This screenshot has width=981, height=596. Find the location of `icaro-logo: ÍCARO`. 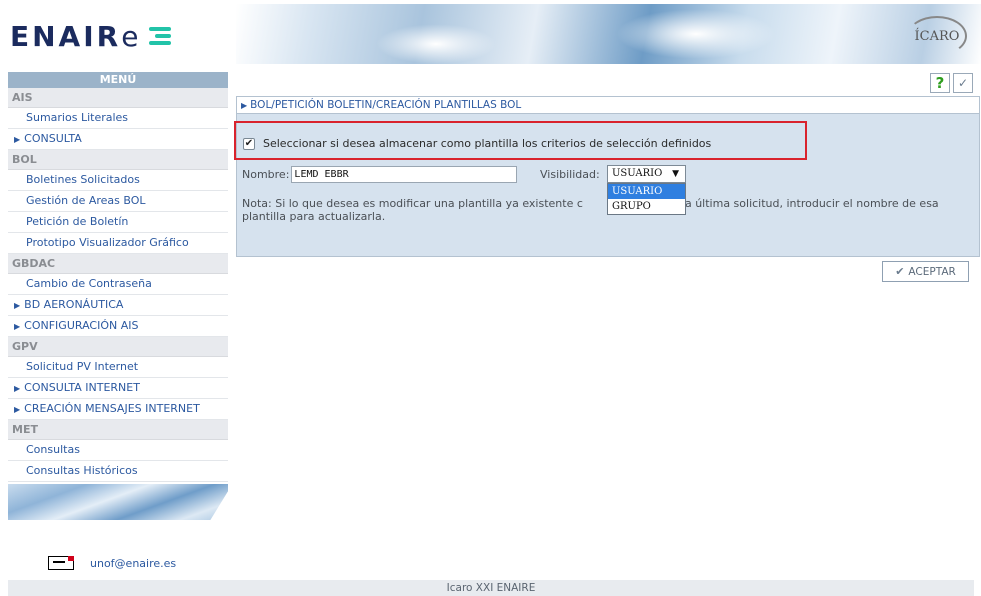

icaro-logo: ÍCARO is located at coordinates (937, 36).